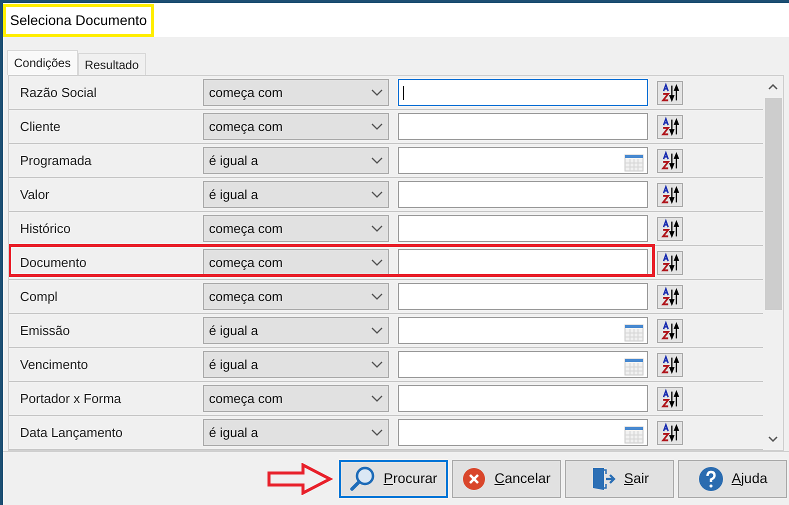 This screenshot has height=505, width=789. What do you see at coordinates (393, 479) in the screenshot?
I see `action-button: Procurar` at bounding box center [393, 479].